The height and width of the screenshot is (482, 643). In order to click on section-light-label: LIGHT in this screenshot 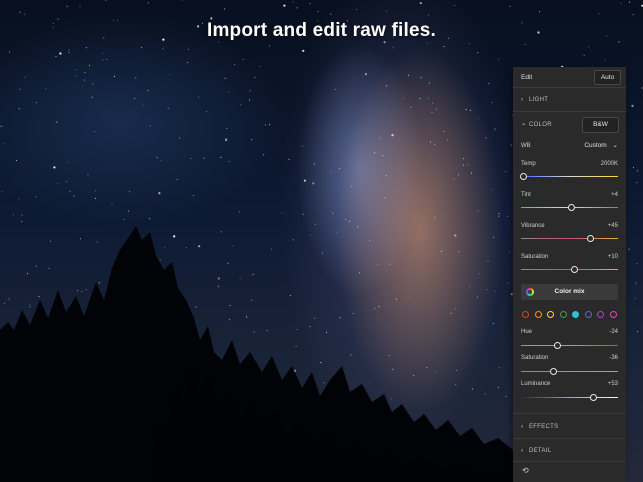, I will do `click(539, 100)`.